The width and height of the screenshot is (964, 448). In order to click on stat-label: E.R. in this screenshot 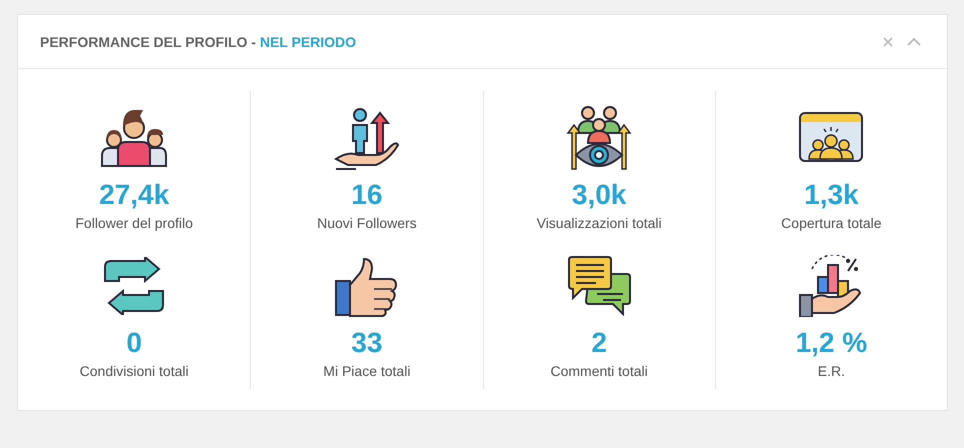, I will do `click(831, 371)`.